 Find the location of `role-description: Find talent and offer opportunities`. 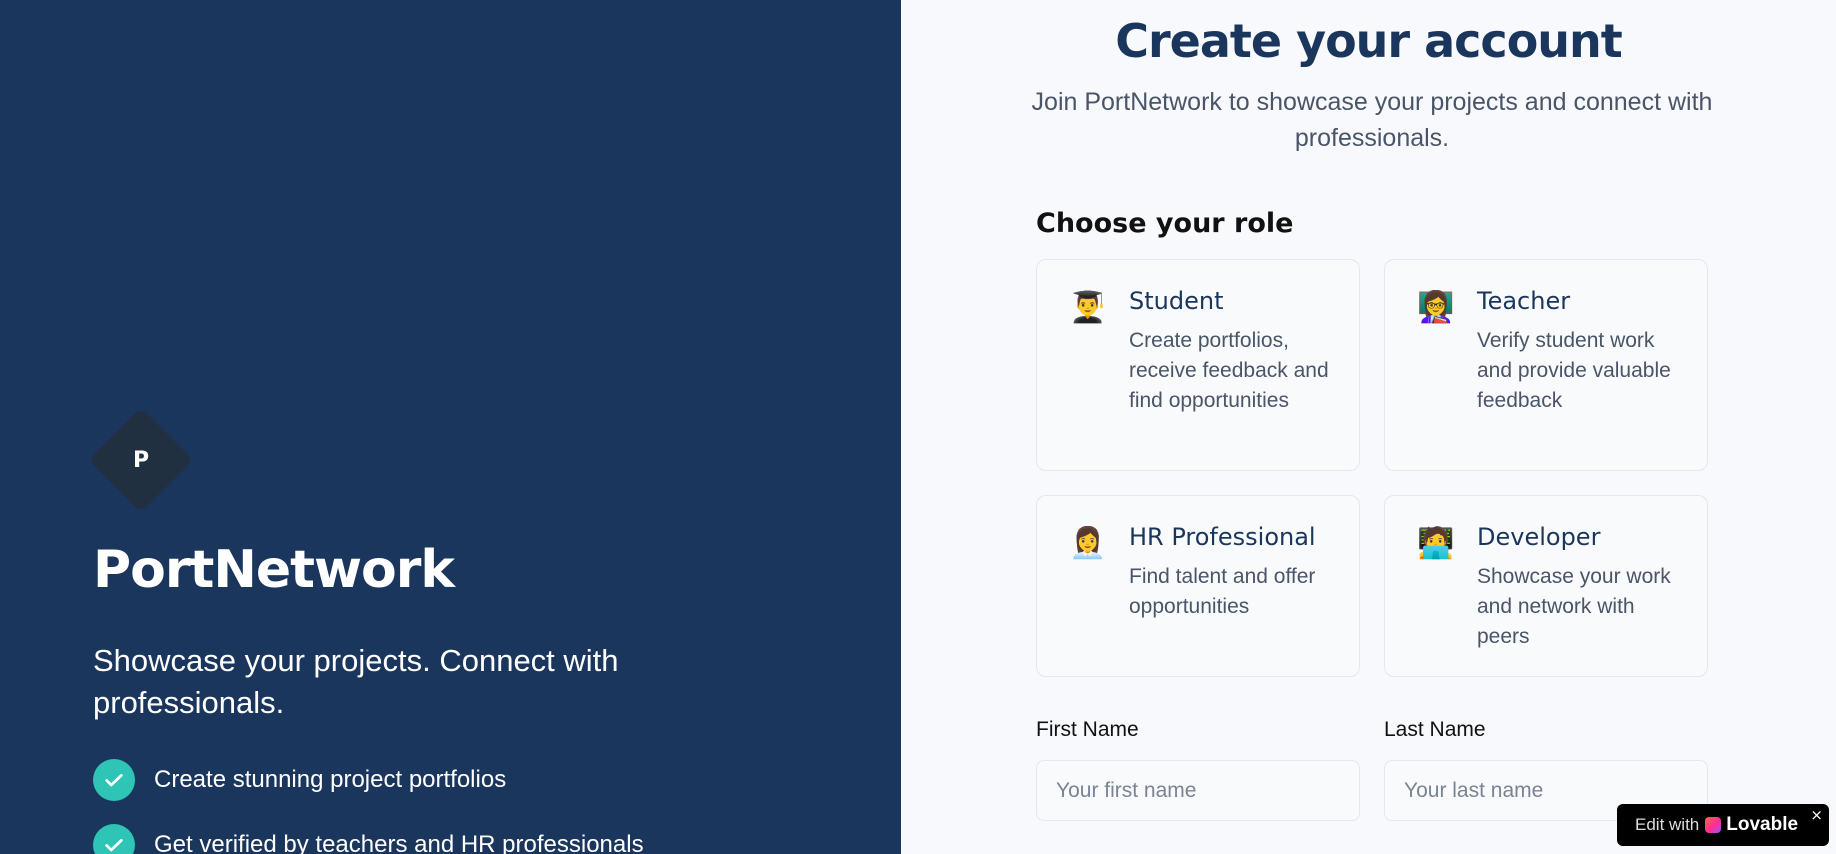

role-description: Find talent and offer opportunities is located at coordinates (1222, 591).